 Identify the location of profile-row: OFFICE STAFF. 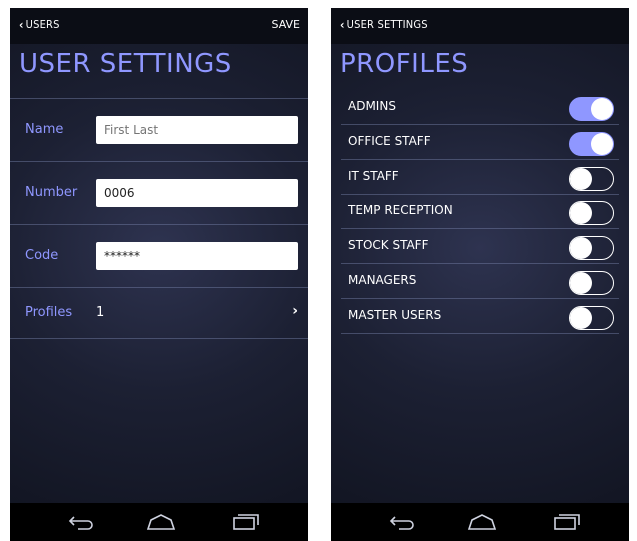
(480, 143).